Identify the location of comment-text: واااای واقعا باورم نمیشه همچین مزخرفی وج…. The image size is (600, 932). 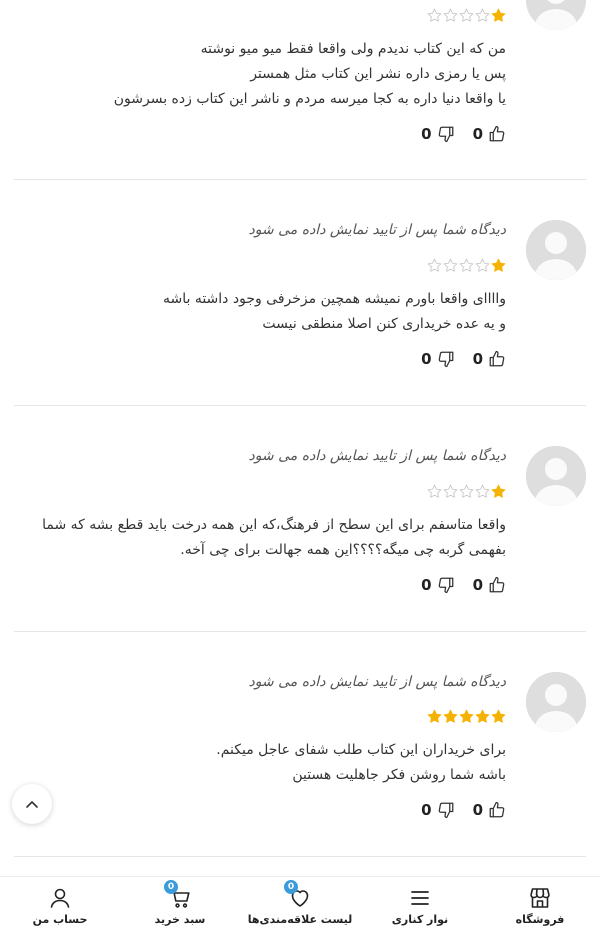
(258, 312).